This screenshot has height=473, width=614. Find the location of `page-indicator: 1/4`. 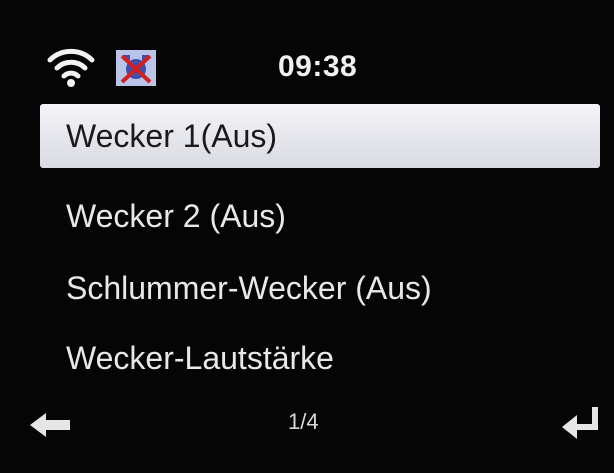

page-indicator: 1/4 is located at coordinates (303, 421).